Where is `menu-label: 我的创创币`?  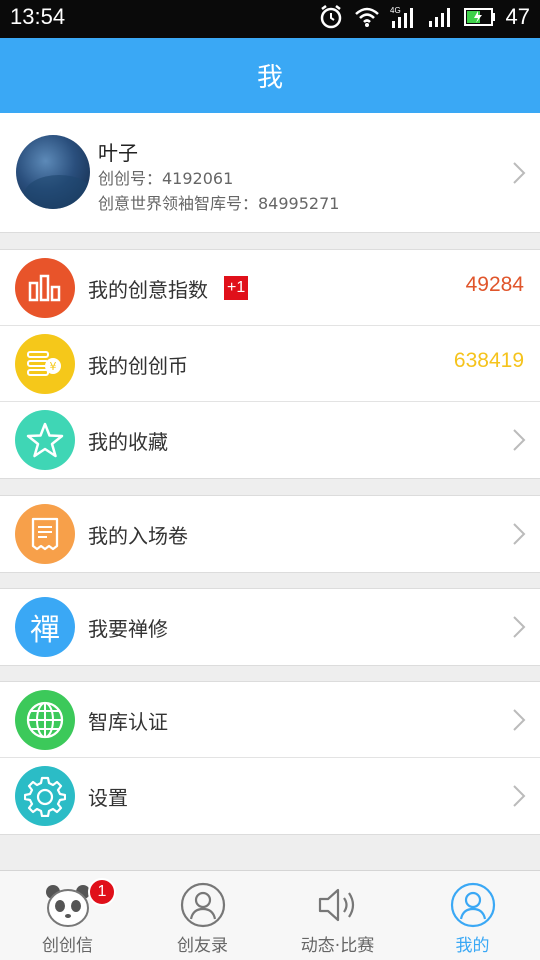 menu-label: 我的创创币 is located at coordinates (138, 366).